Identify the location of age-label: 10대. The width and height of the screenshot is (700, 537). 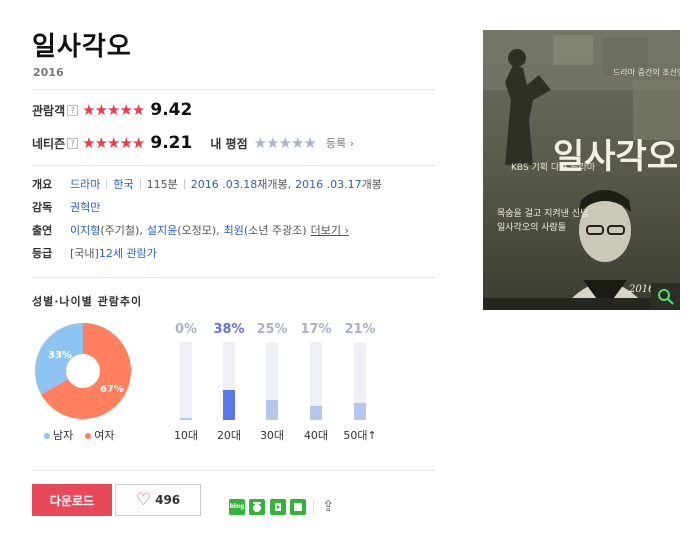
(186, 435).